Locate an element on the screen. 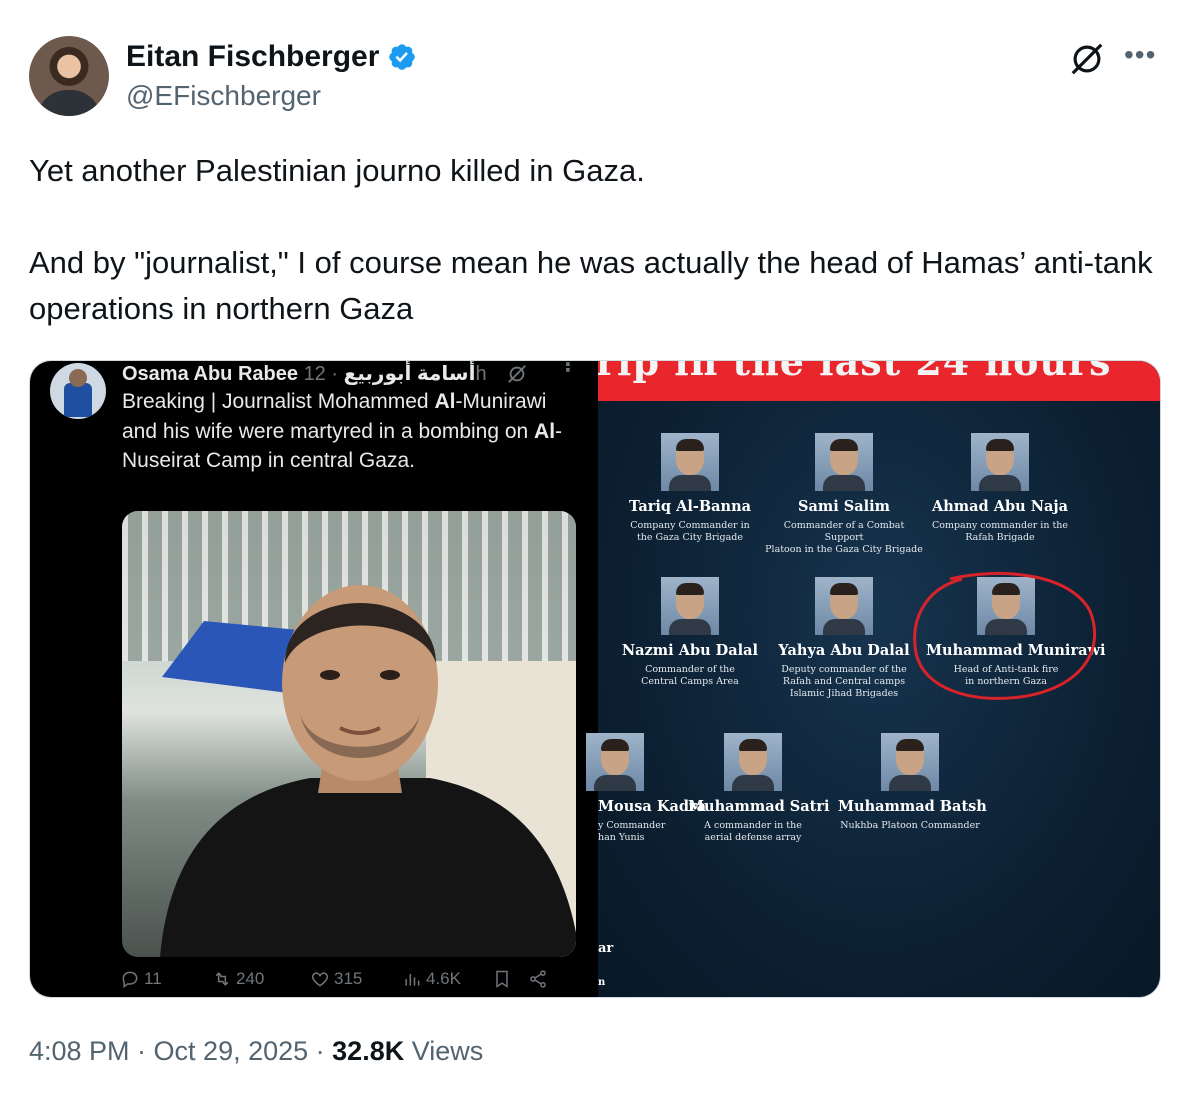 The image size is (1192, 1100). infographic-banner: rip in the last 24 hours is located at coordinates (879, 381).